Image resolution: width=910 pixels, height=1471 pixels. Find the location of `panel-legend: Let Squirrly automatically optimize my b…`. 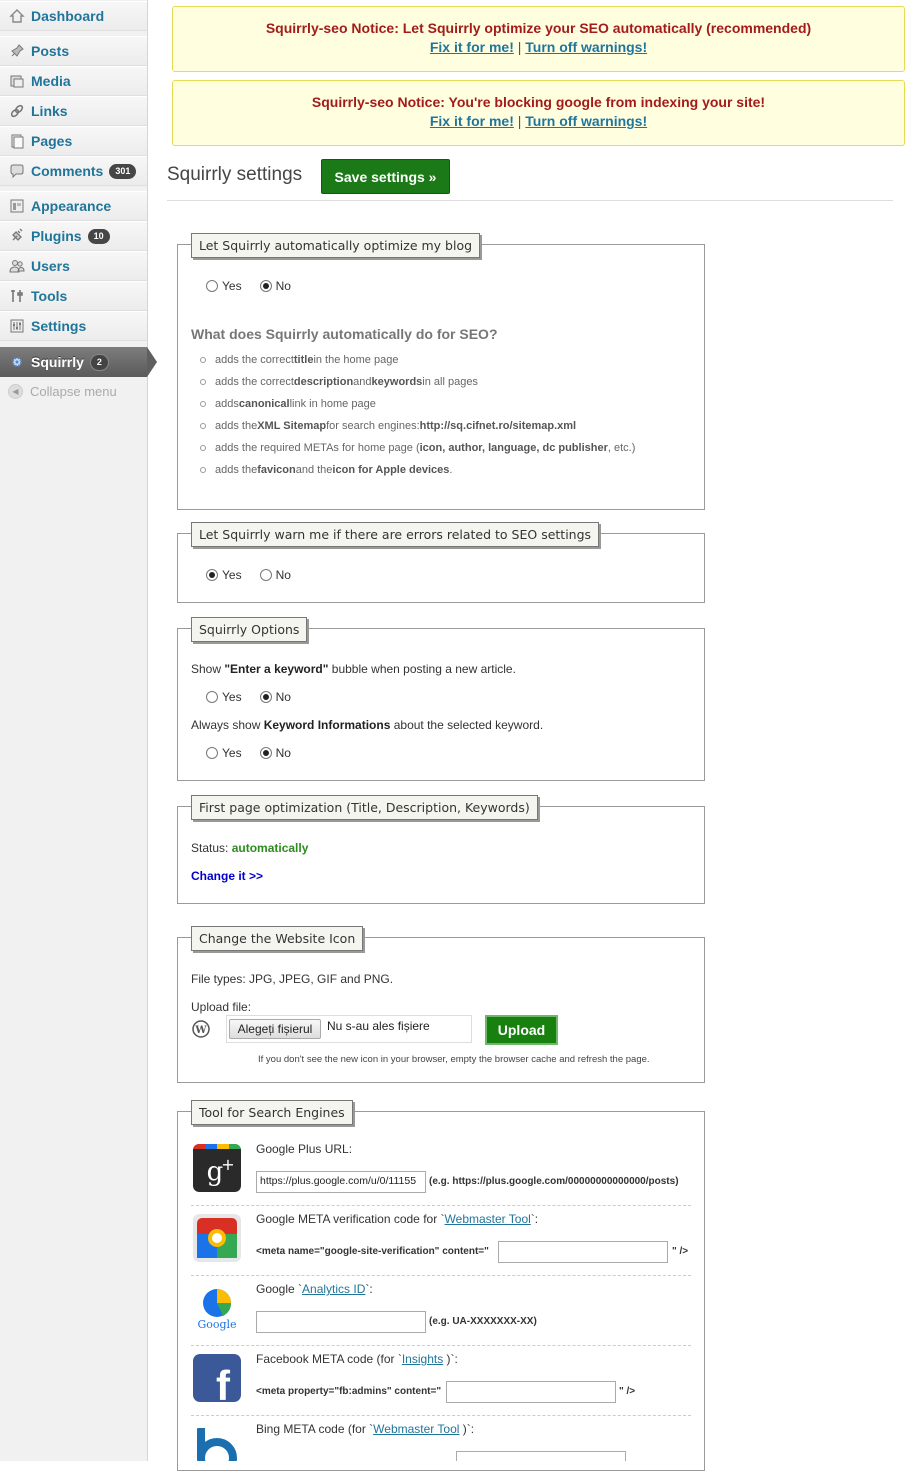

panel-legend: Let Squirrly automatically optimize my b… is located at coordinates (336, 245).